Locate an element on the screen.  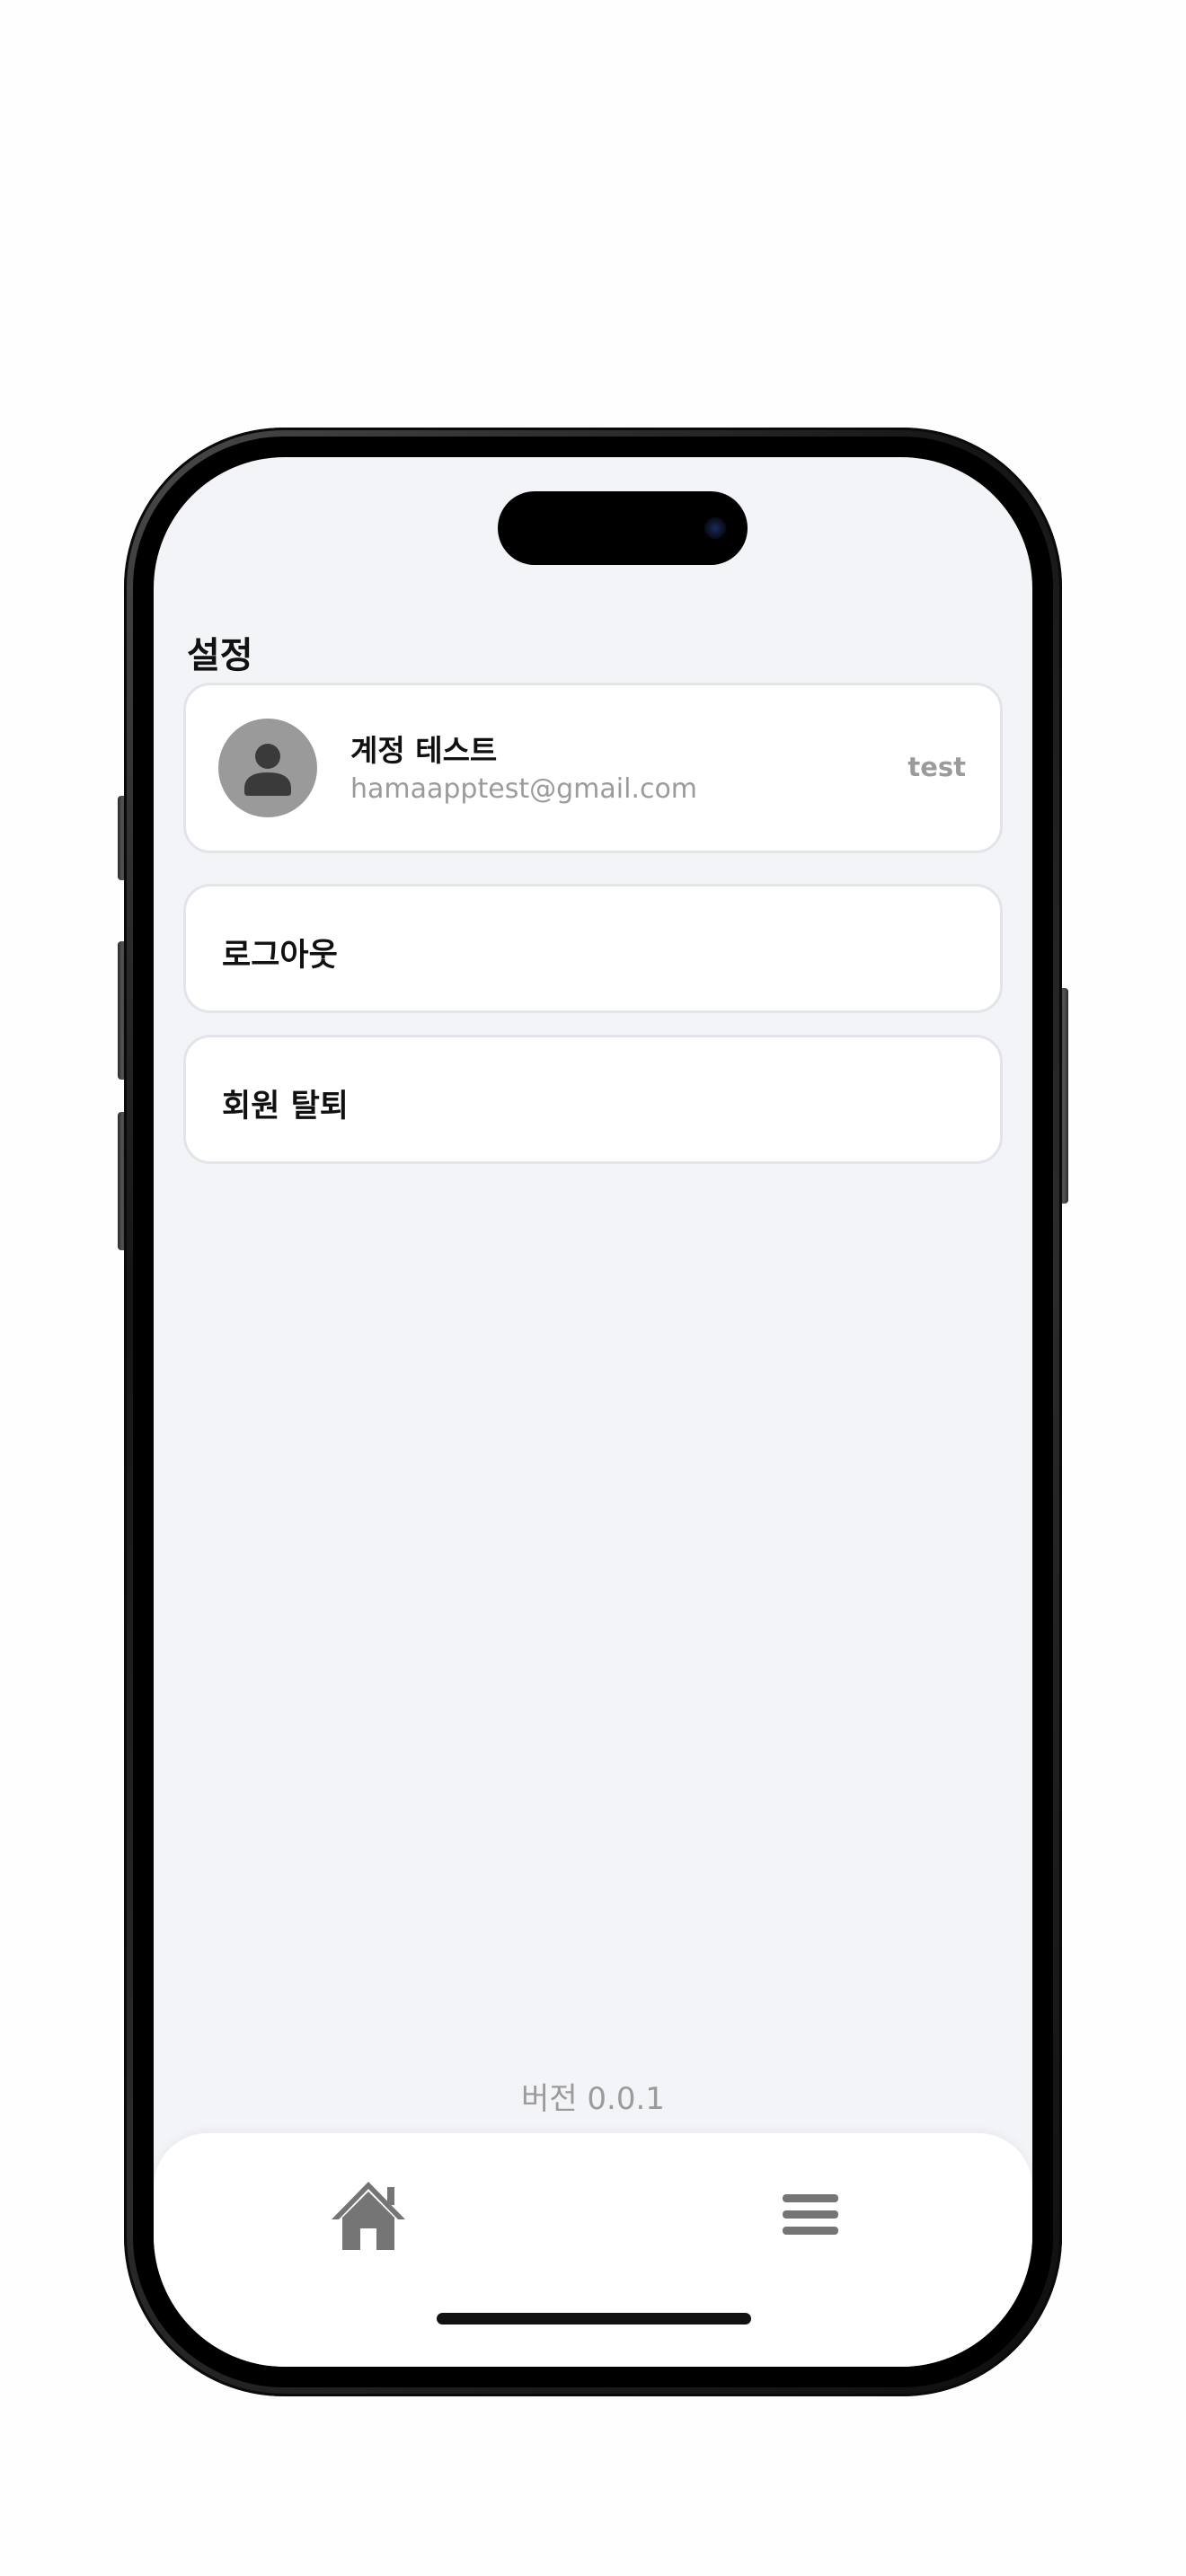
app-version: 버전 0.0.1 is located at coordinates (593, 2099).